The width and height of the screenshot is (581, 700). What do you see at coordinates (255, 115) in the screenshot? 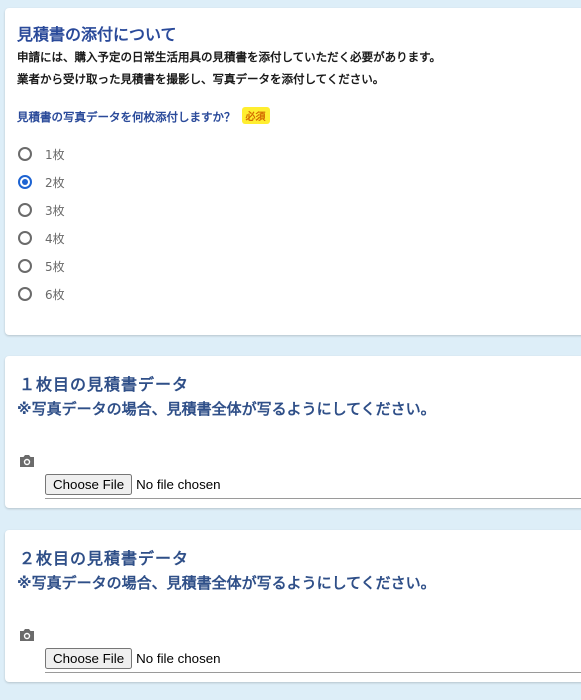
I see `required-badge: 必須` at bounding box center [255, 115].